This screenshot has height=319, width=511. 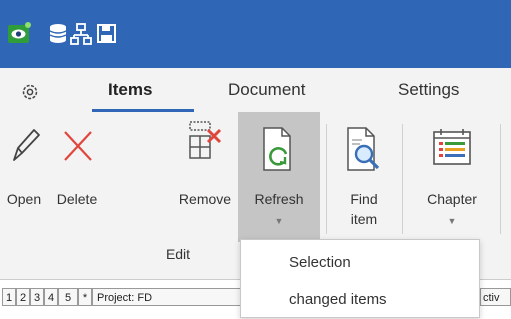 I want to click on level-1-button: 1, so click(x=9, y=297).